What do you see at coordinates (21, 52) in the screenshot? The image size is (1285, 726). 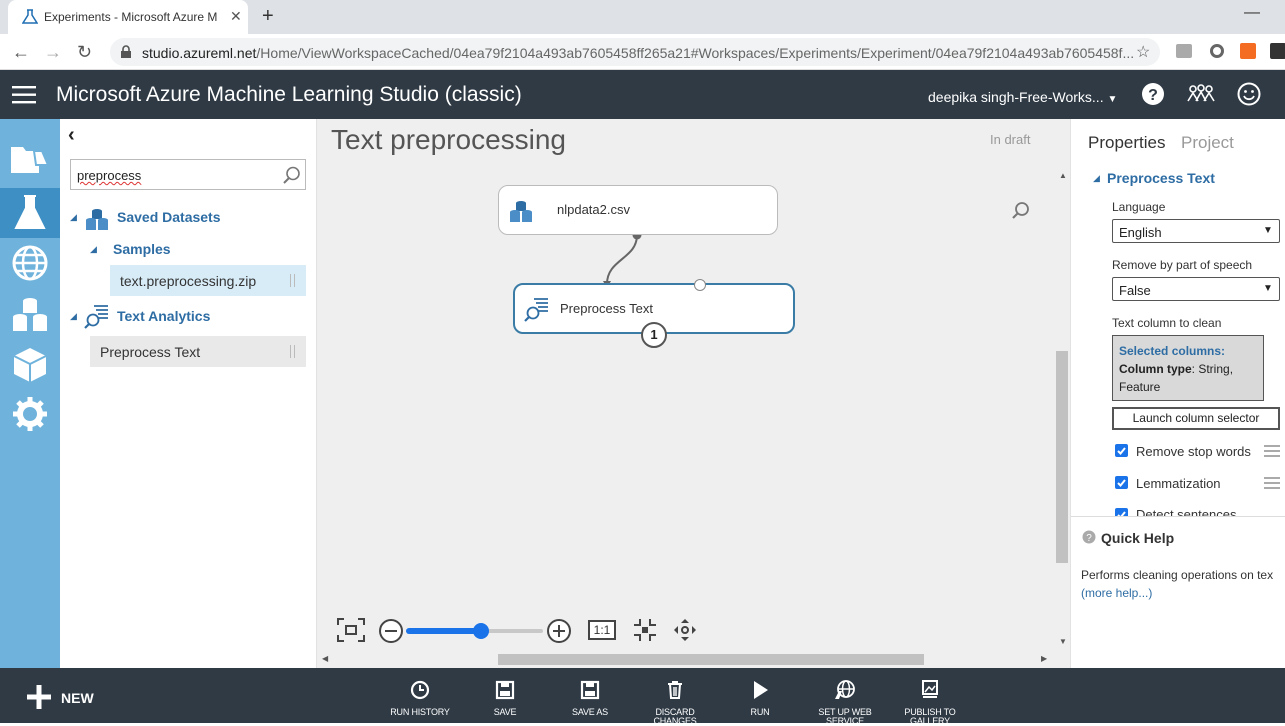 I see `back-icon: ←` at bounding box center [21, 52].